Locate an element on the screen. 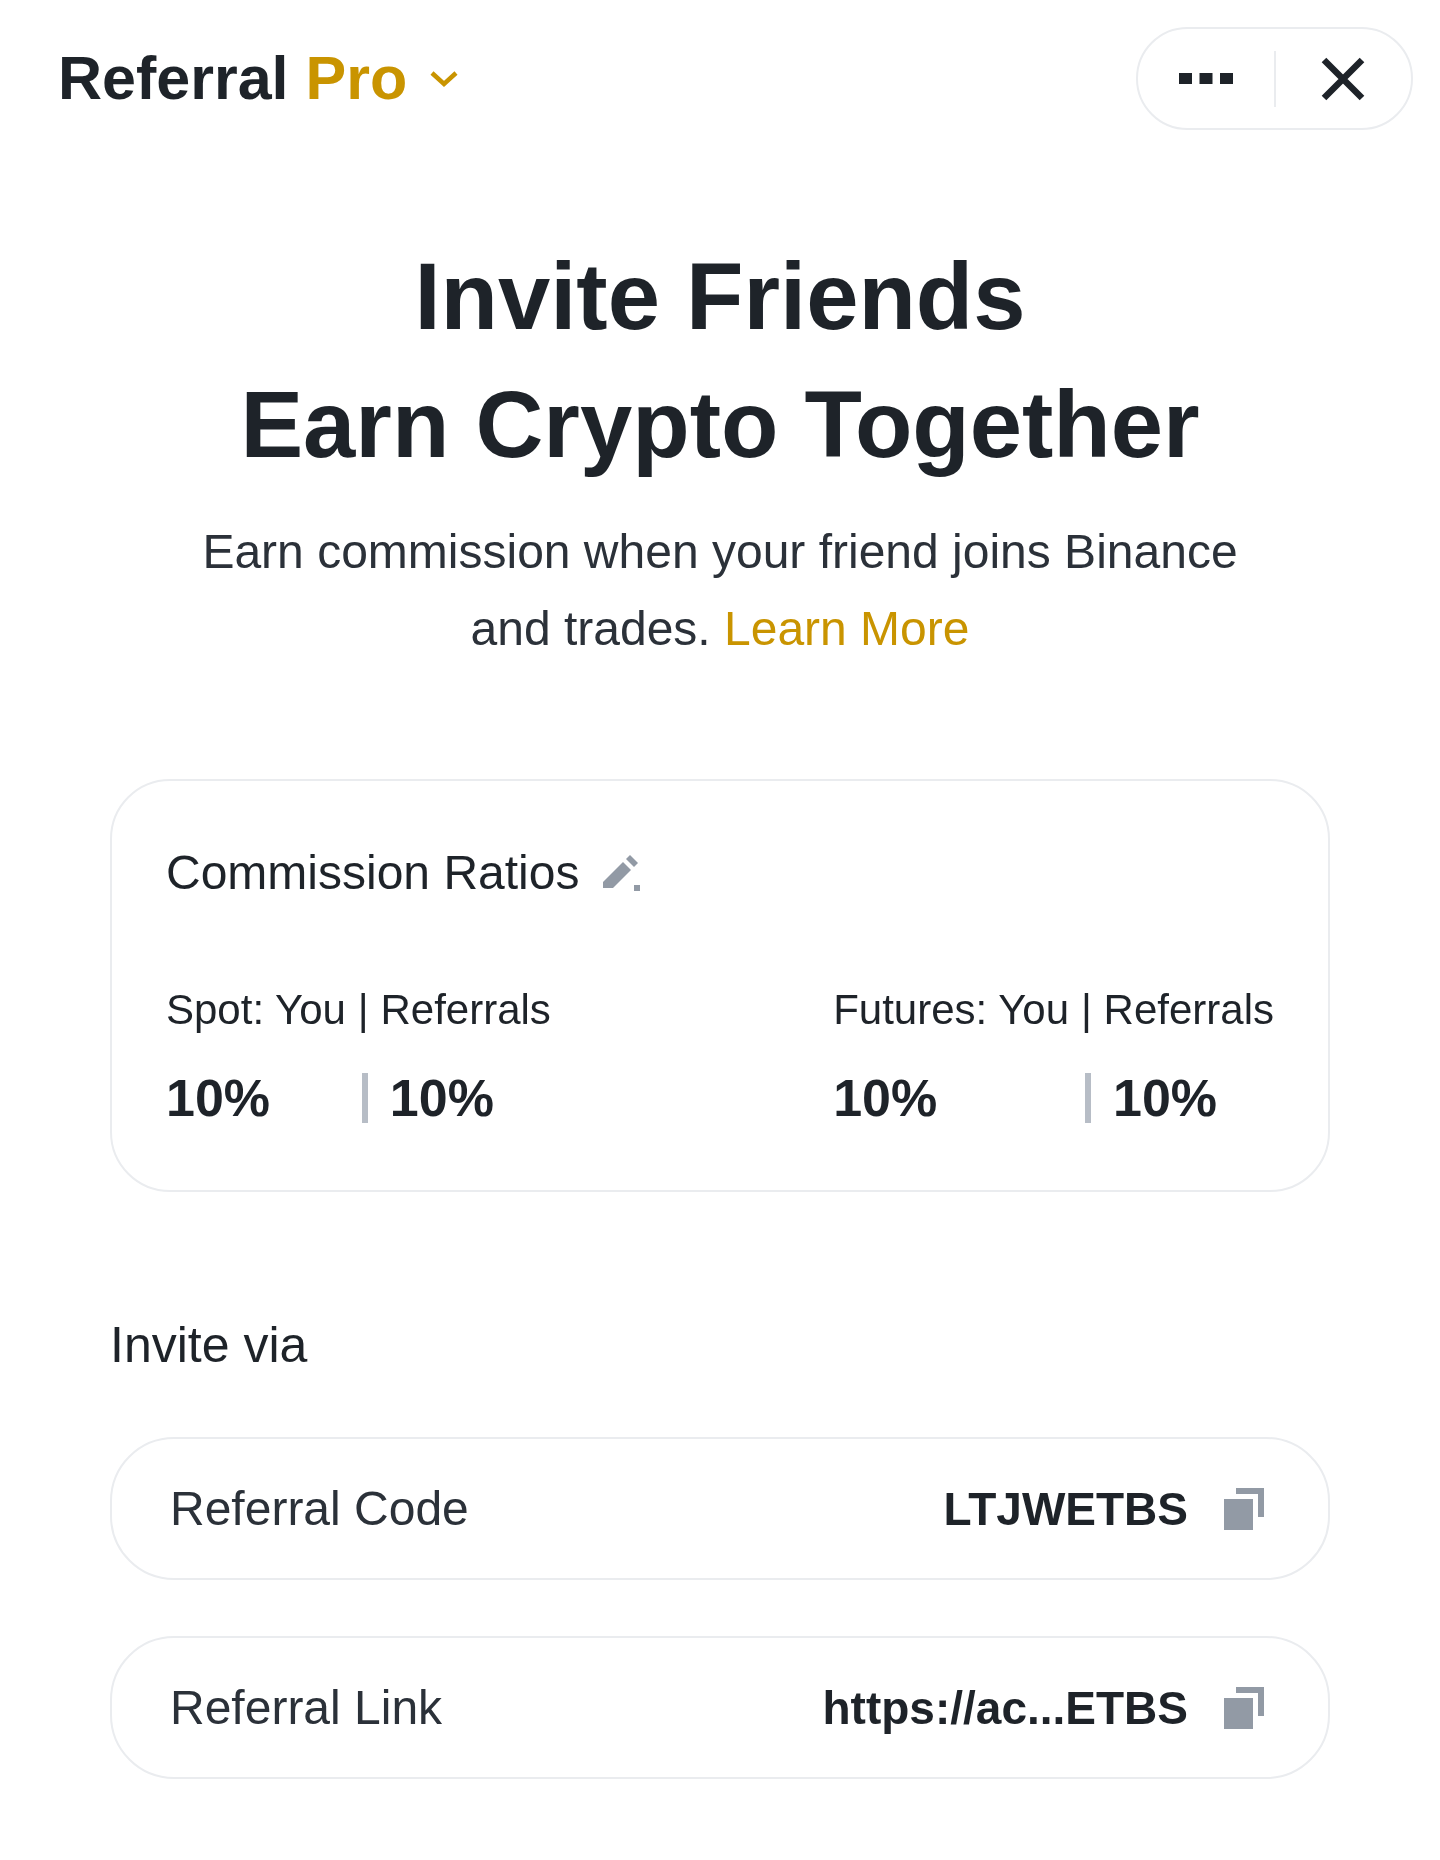 The height and width of the screenshot is (1860, 1440). more-icon is located at coordinates (1205, 78).